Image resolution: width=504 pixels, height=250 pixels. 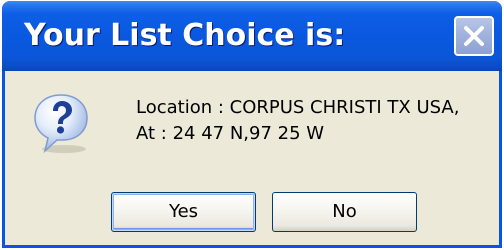 What do you see at coordinates (344, 212) in the screenshot?
I see `no-button: No` at bounding box center [344, 212].